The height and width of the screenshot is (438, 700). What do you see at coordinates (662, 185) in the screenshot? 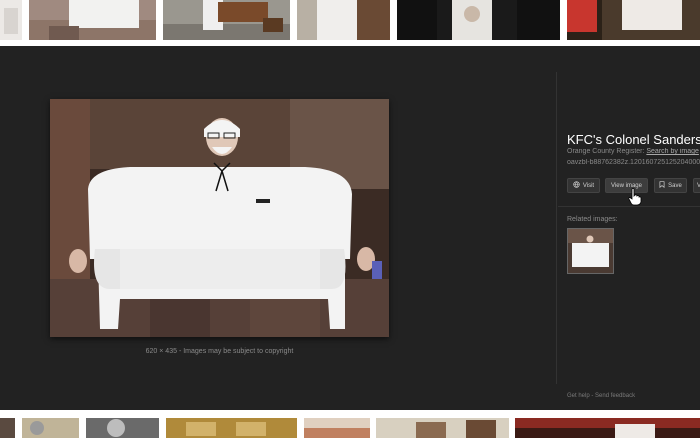
I see `bookmark-icon` at bounding box center [662, 185].